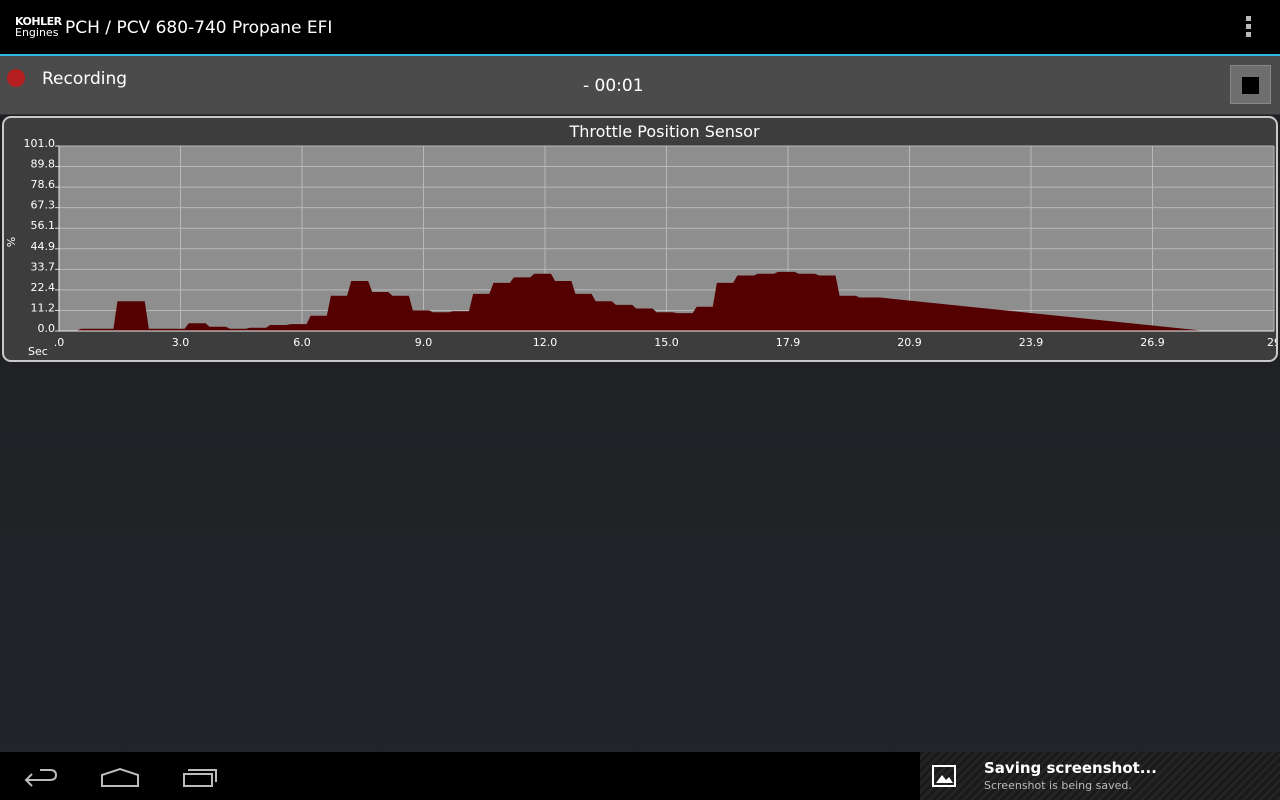  What do you see at coordinates (1058, 785) in the screenshot?
I see `notification-subtitle: Screenshot is being saved.` at bounding box center [1058, 785].